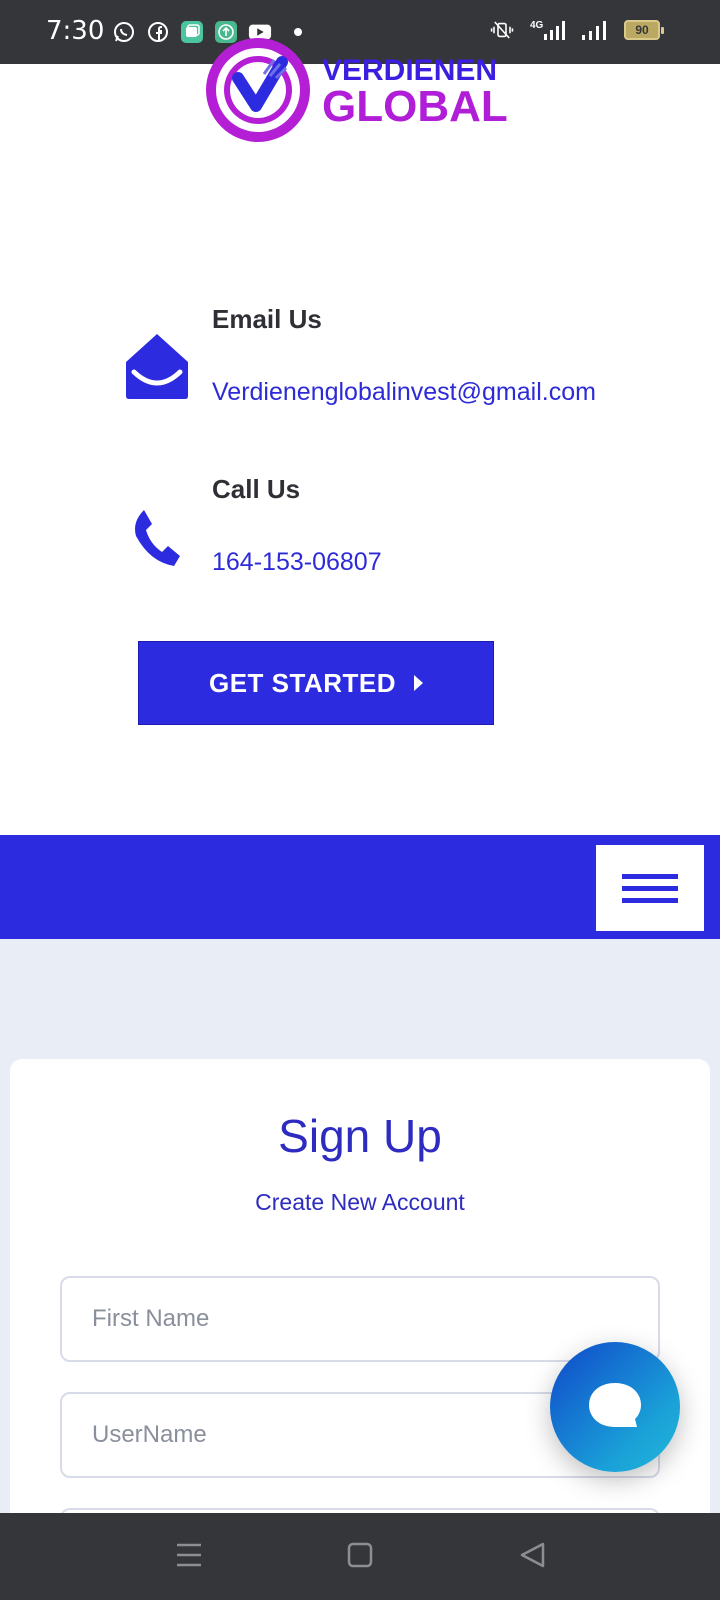 The width and height of the screenshot is (720, 1600). What do you see at coordinates (267, 319) in the screenshot?
I see `email-title: Email Us` at bounding box center [267, 319].